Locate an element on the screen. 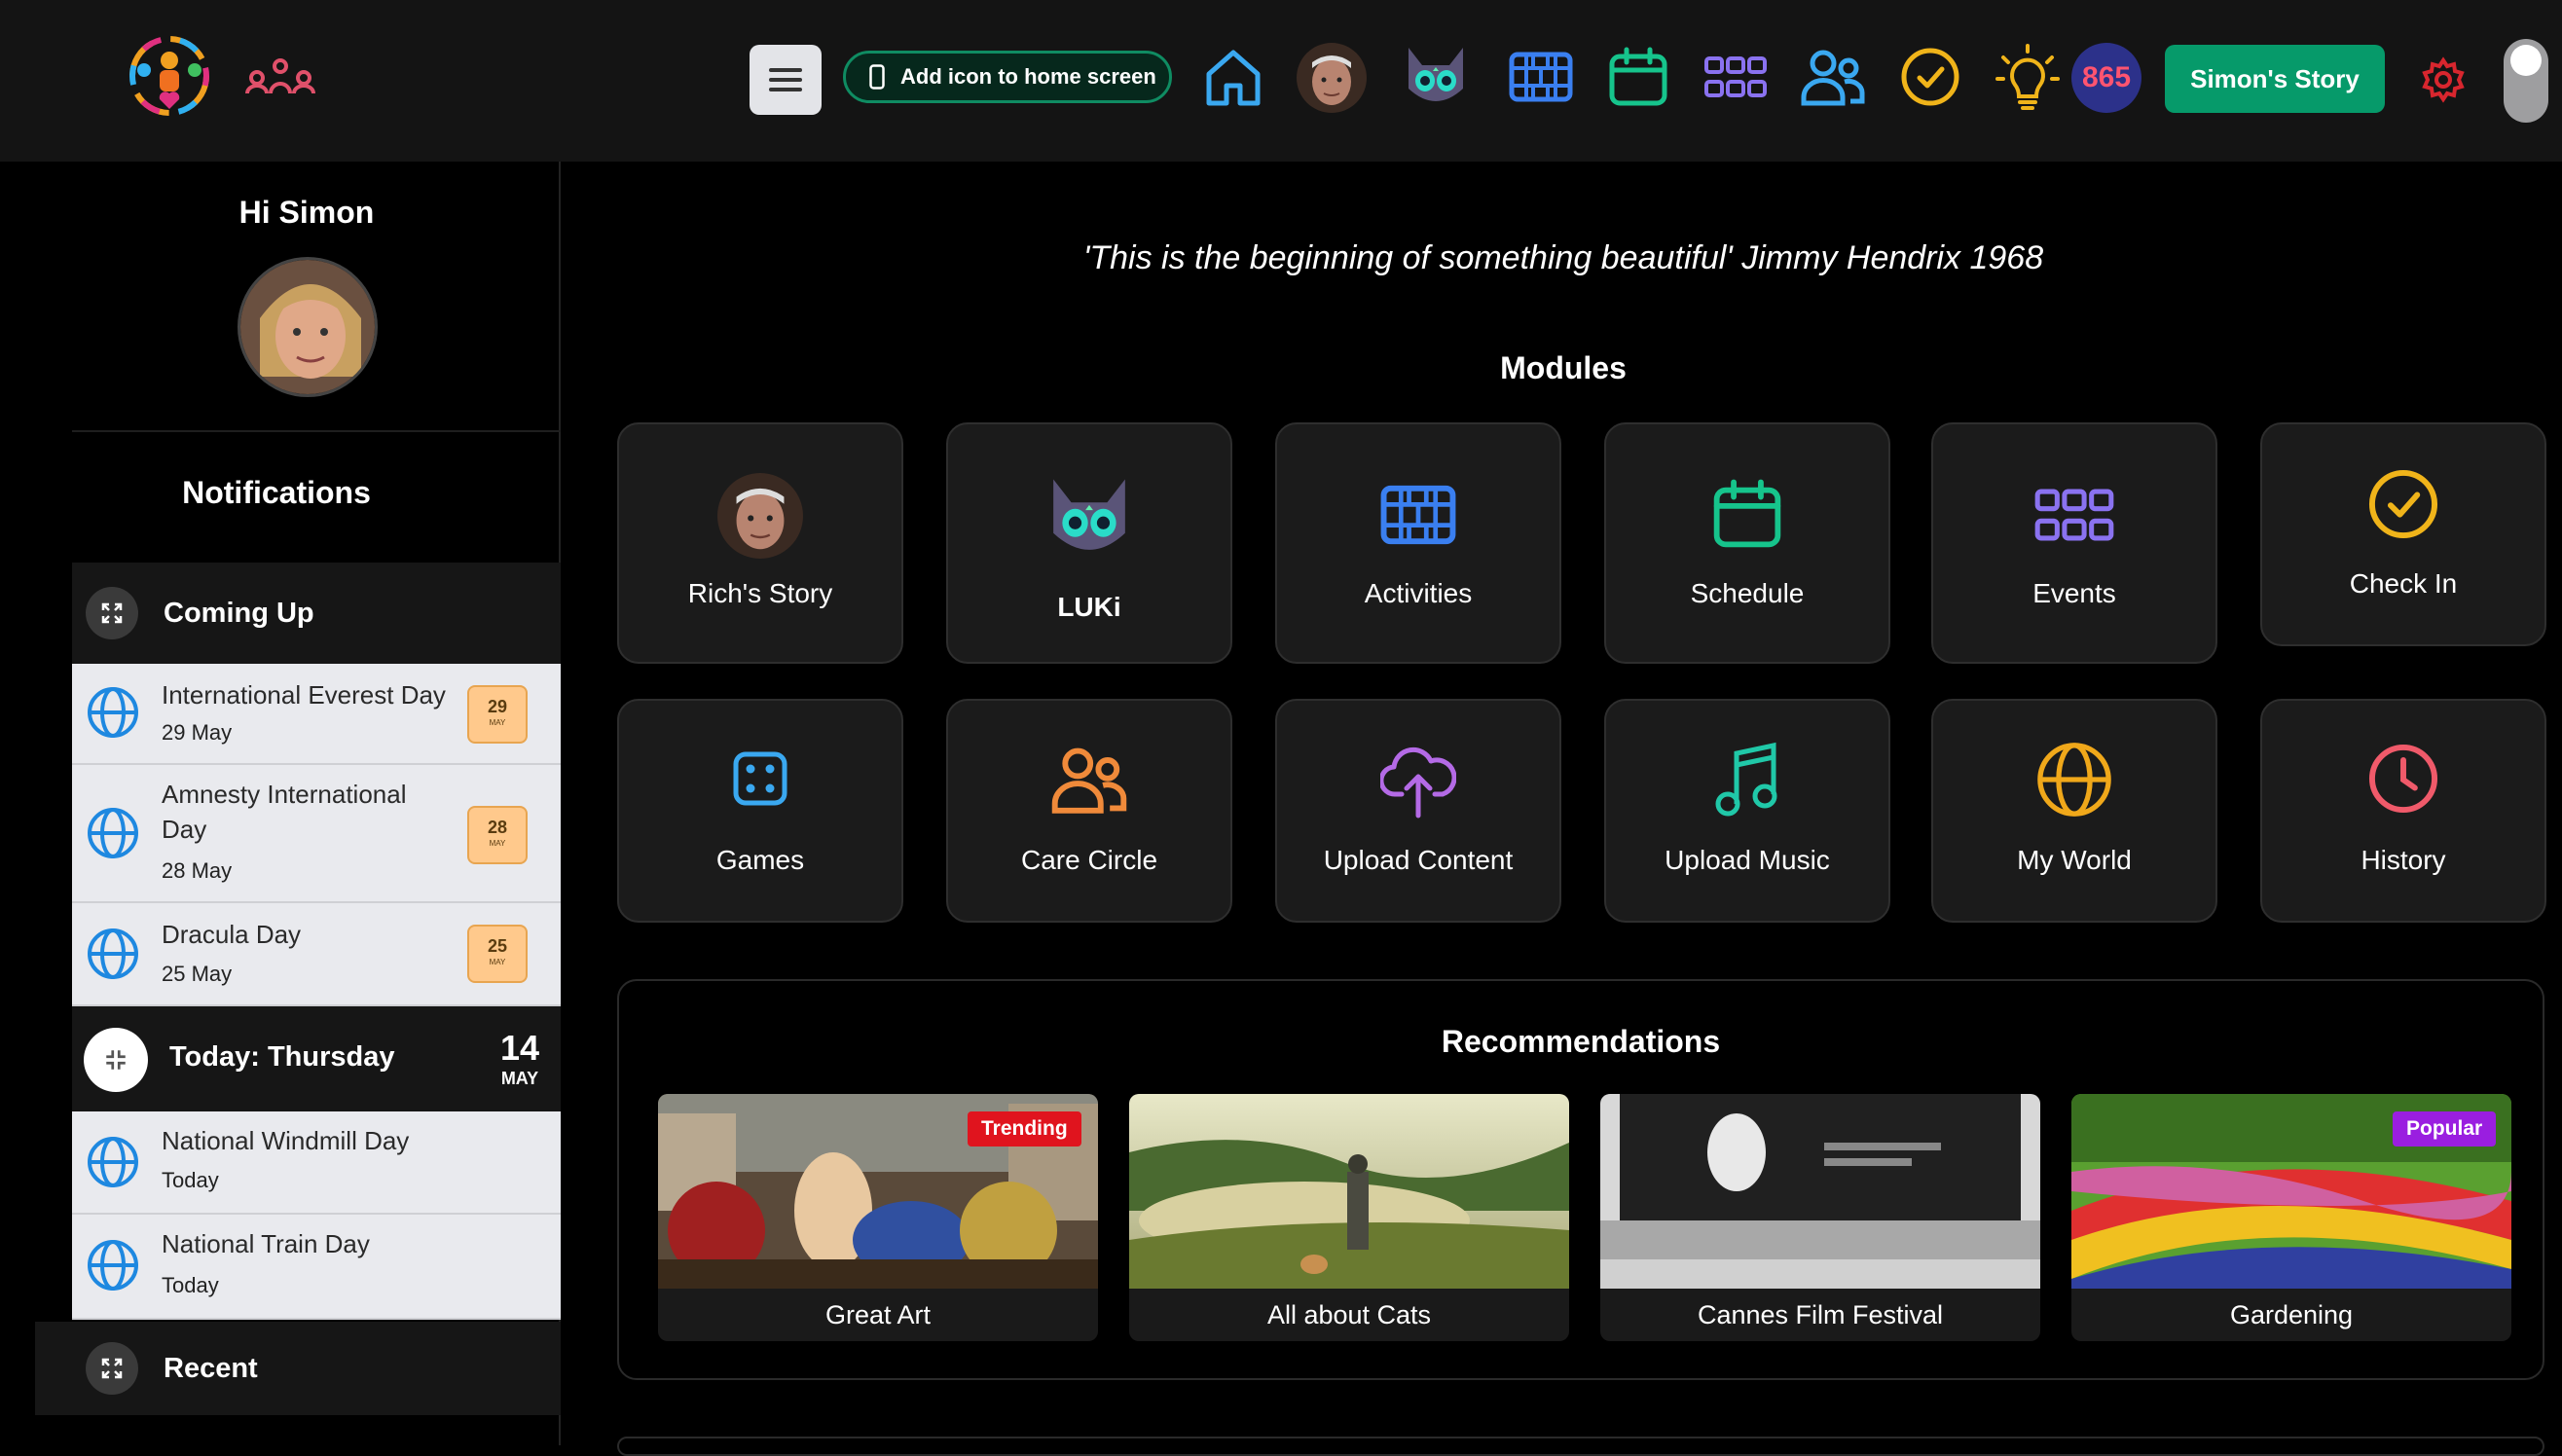  today-day-number: 14 is located at coordinates (519, 1048).